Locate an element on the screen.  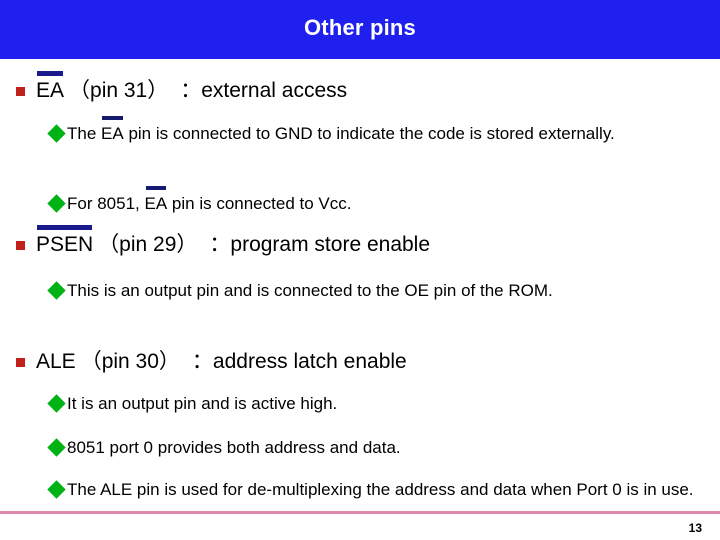
bullet-ale-name: ALE is located at coordinates (56, 361).